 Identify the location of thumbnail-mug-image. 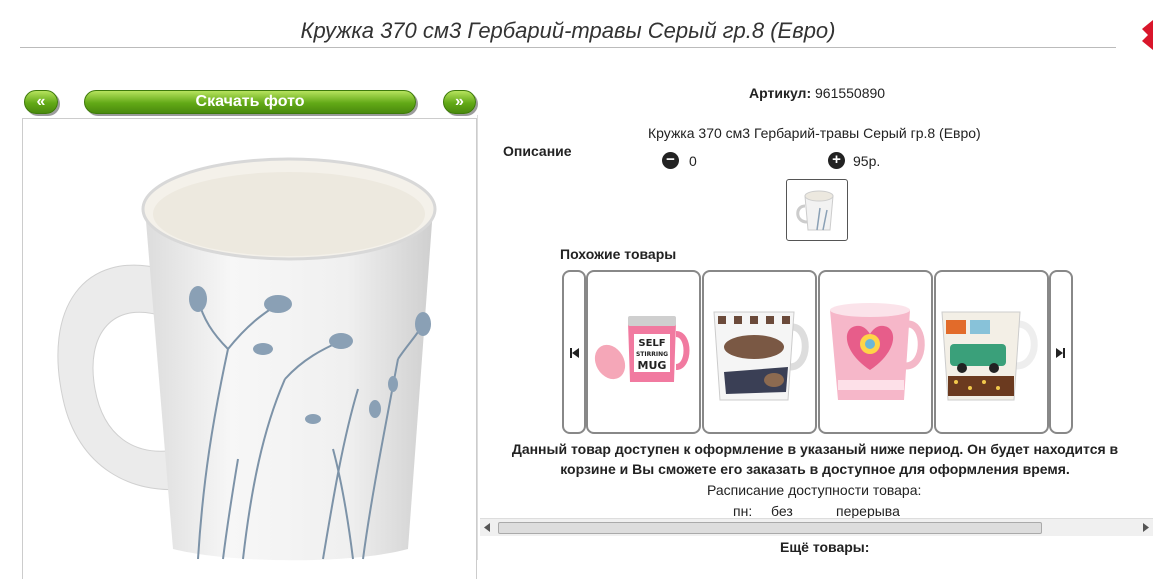
(815, 210).